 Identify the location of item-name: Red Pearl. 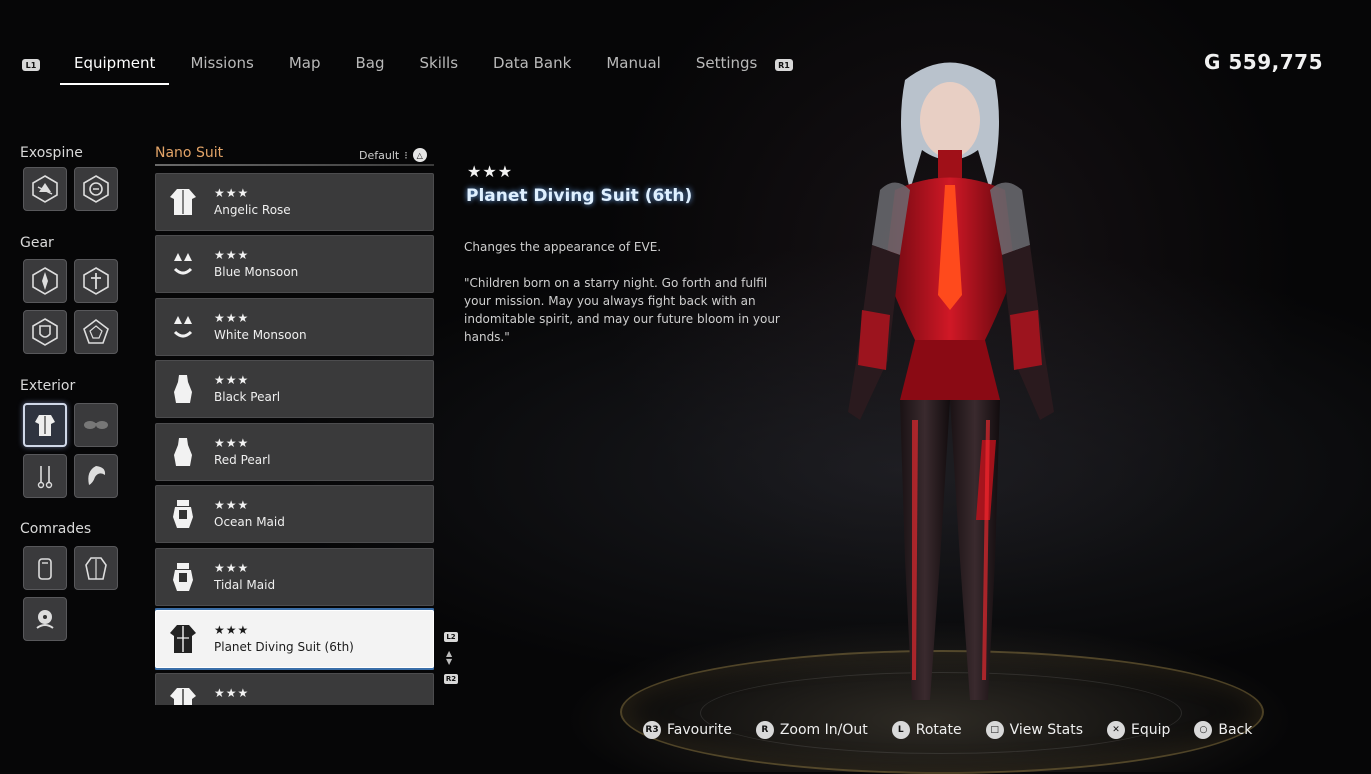
(242, 460).